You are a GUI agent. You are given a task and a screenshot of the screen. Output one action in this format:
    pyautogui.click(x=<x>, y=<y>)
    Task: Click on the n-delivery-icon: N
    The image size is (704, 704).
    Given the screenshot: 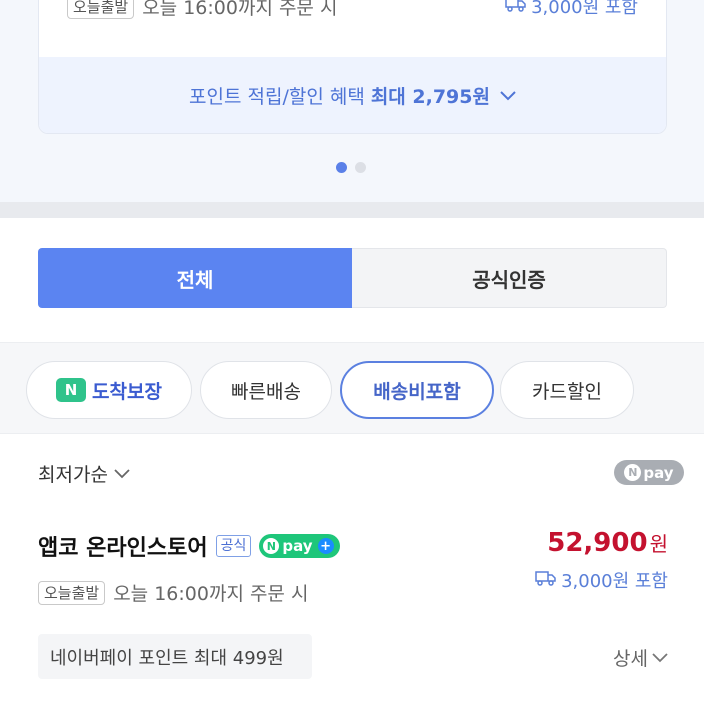 What is the action you would take?
    pyautogui.click(x=71, y=390)
    